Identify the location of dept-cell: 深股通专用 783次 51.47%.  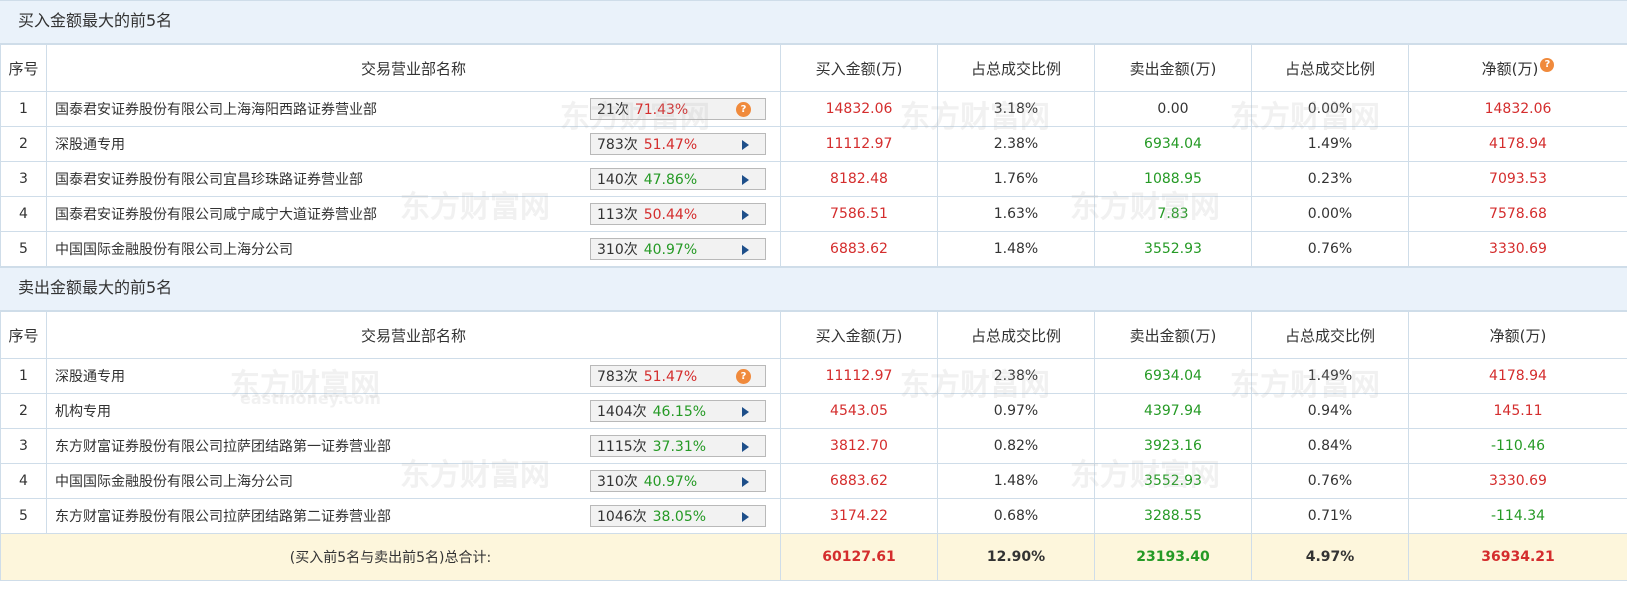
(413, 144).